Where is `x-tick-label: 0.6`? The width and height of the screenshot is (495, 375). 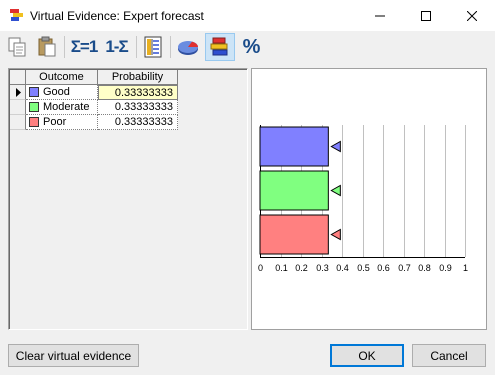 x-tick-label: 0.6 is located at coordinates (383, 268).